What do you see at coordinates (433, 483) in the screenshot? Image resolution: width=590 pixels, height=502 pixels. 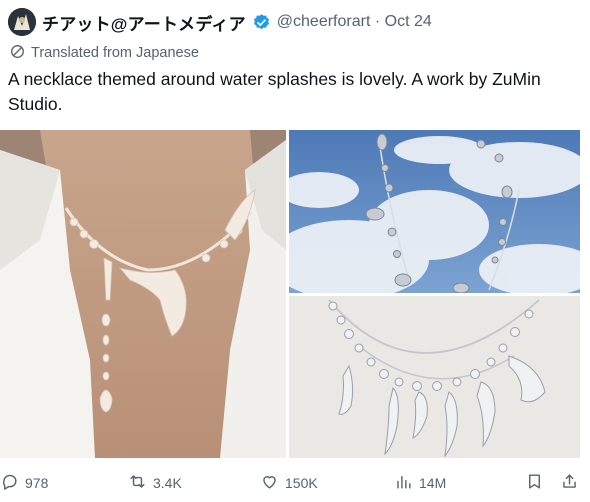 I see `views-count: 14M` at bounding box center [433, 483].